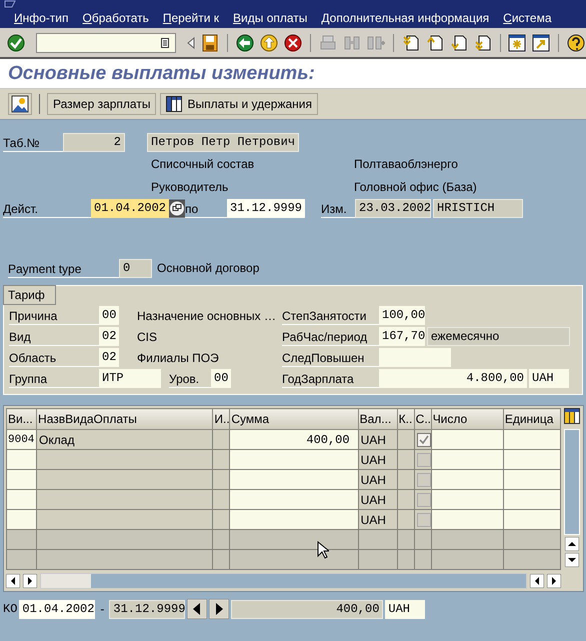 The image size is (586, 641). Describe the element at coordinates (402, 315) in the screenshot. I see `input-field: 100,00` at that location.